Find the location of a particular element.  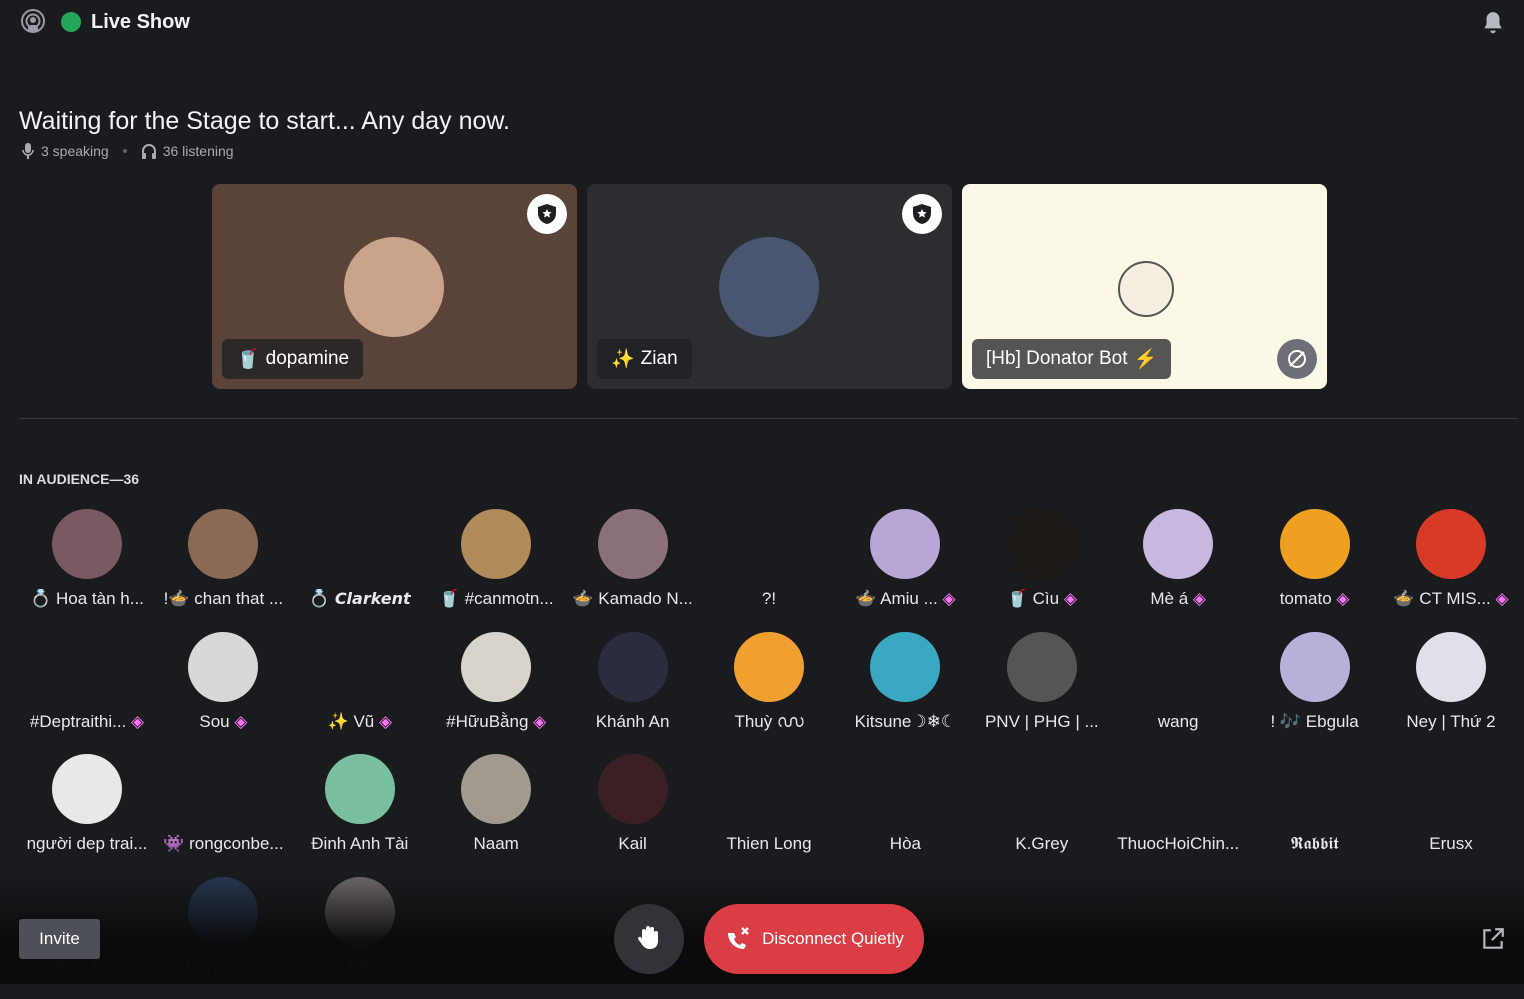

audience-member: Khánh An is located at coordinates (633, 692).